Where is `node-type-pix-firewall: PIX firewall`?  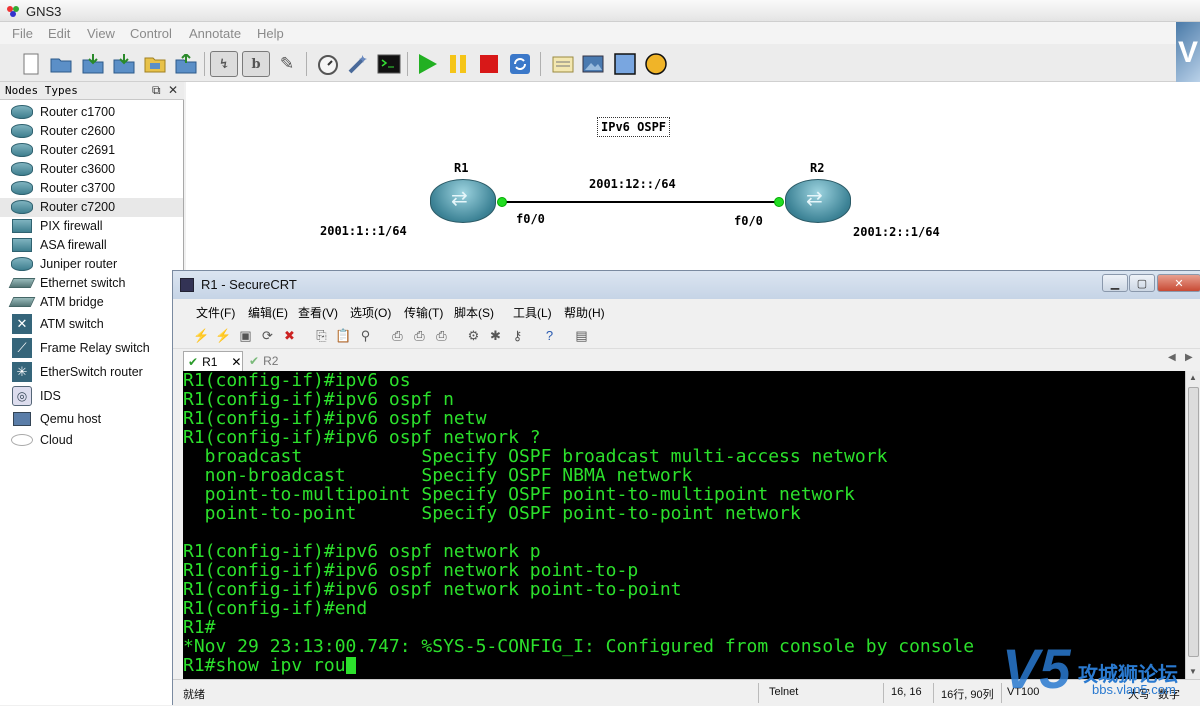
node-type-pix-firewall: PIX firewall is located at coordinates (91, 226).